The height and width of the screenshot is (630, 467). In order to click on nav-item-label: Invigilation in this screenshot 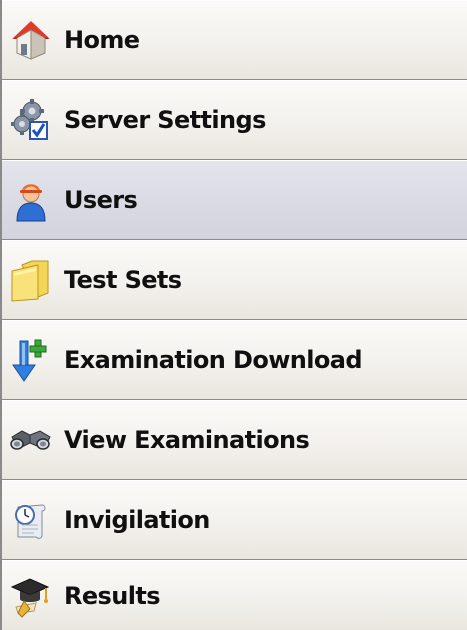, I will do `click(137, 520)`.